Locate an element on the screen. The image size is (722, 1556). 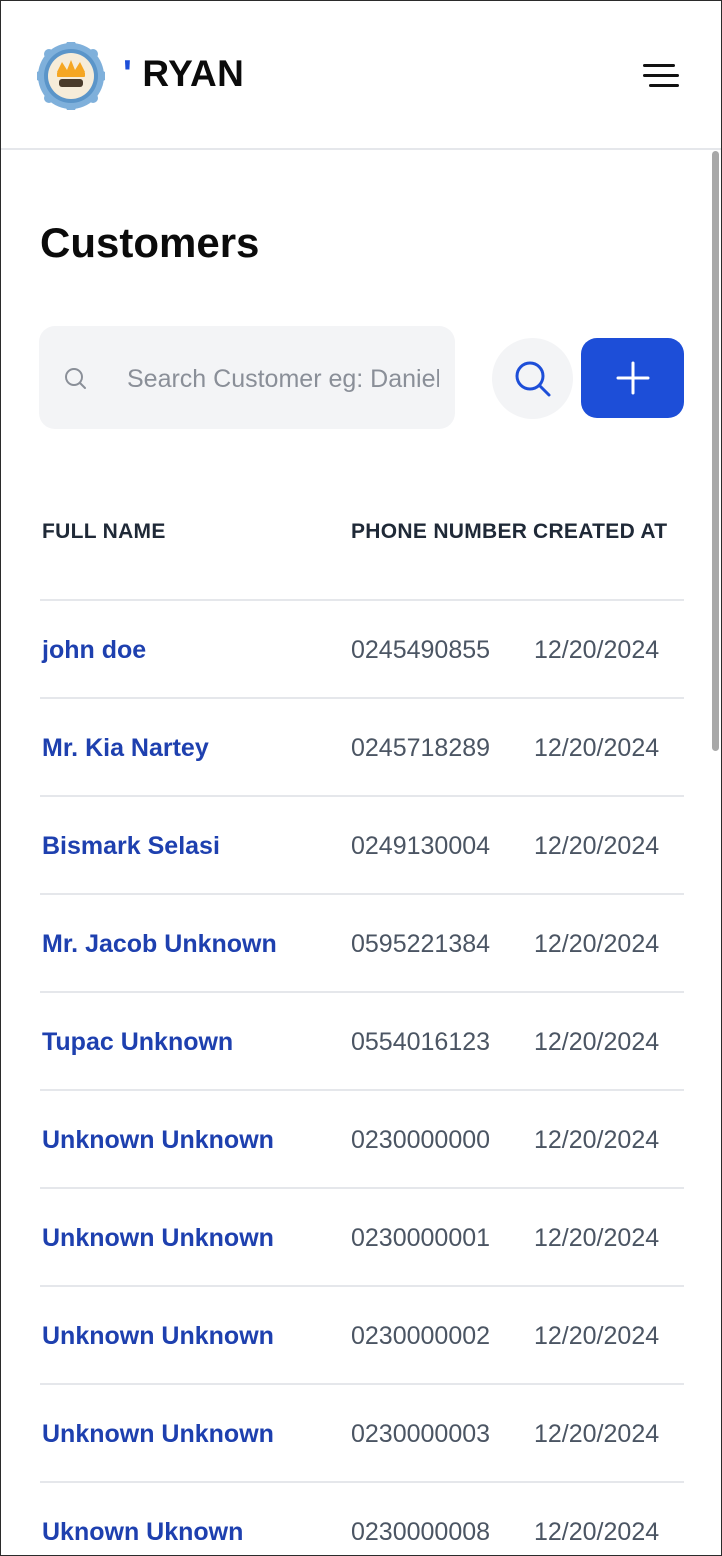
table-row: Mr. Kia Nartey 0245718289 12/20/2024 is located at coordinates (362, 746).